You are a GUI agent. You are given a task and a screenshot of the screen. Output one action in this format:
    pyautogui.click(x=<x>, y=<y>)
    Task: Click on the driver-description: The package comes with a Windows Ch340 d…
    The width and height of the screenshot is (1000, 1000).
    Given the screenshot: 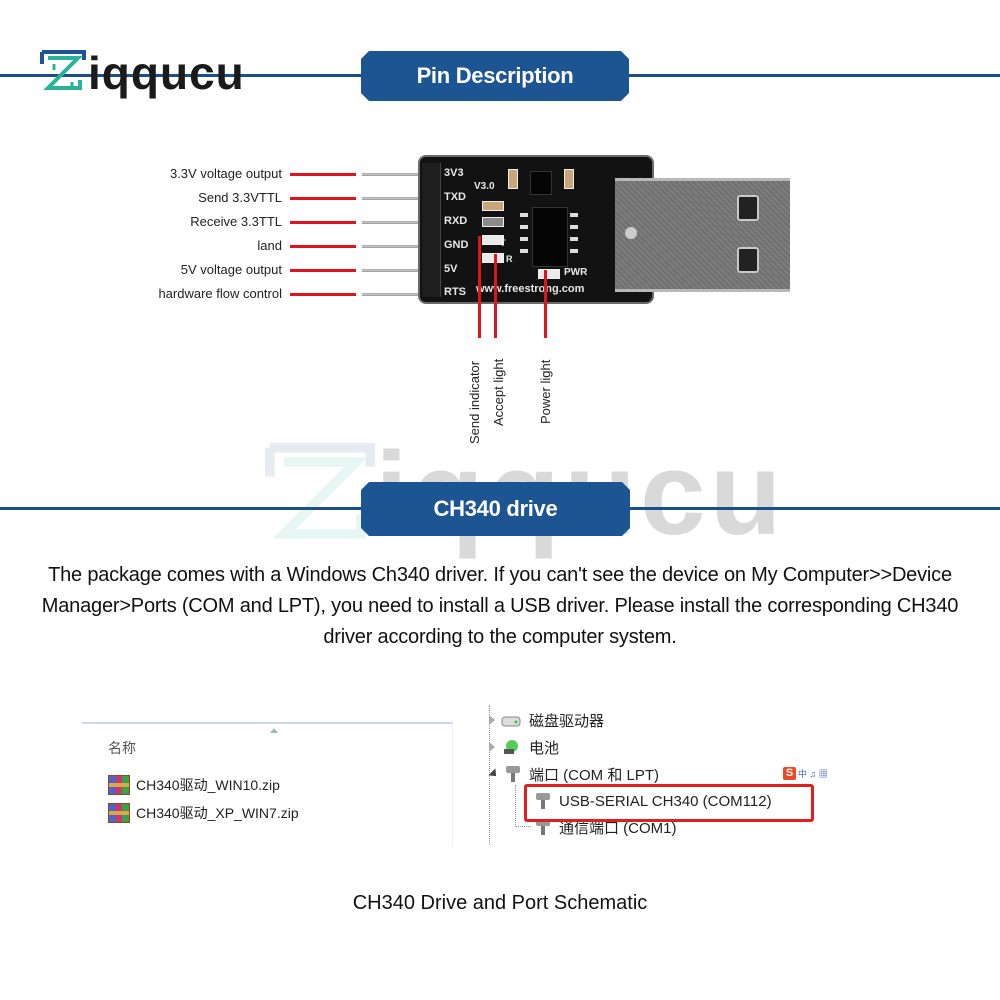 What is the action you would take?
    pyautogui.click(x=500, y=606)
    